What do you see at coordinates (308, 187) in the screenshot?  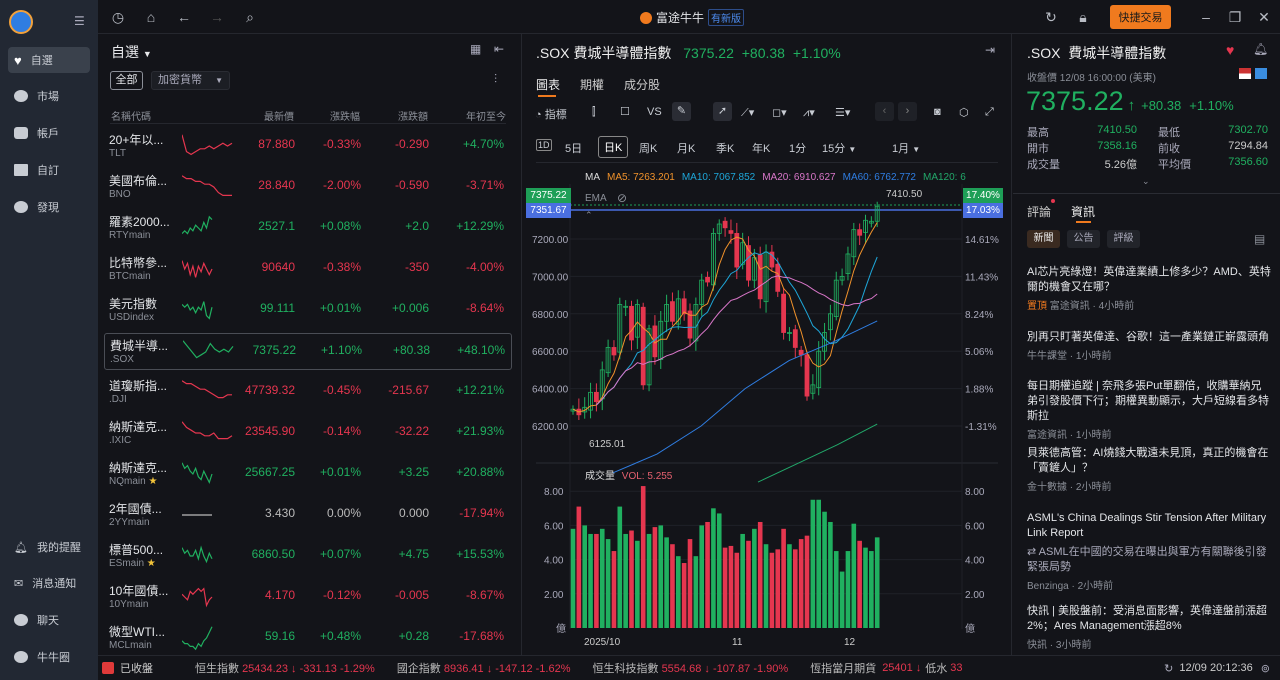 I see `watchlist-row: 美國布倫... BNO 28.840 -2.00% -0.590 -3.71%` at bounding box center [308, 187].